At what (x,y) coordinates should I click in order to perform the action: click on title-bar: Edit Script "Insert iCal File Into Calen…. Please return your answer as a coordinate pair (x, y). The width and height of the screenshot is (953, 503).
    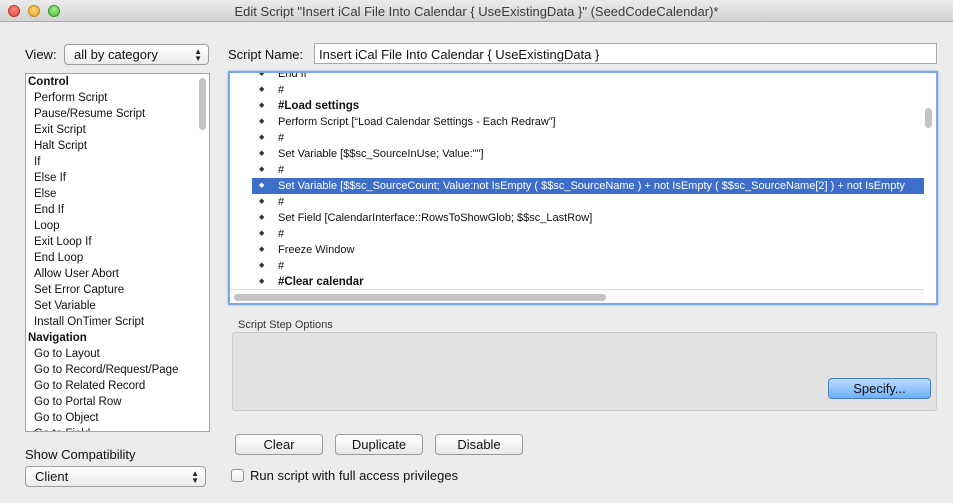
    Looking at the image, I should click on (476, 11).